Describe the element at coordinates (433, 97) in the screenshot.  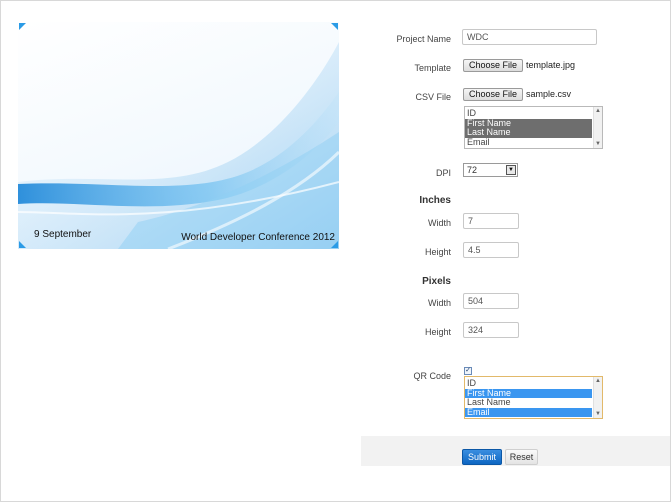
I see `csv-file-label: CSV File` at that location.